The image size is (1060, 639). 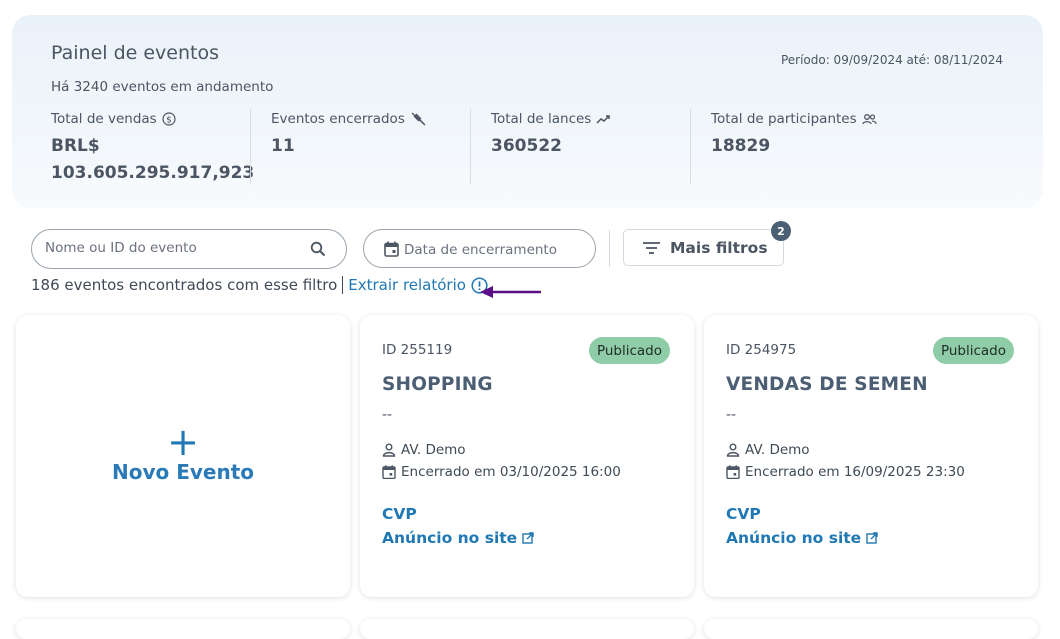 I want to click on filter-icon, so click(x=651, y=247).